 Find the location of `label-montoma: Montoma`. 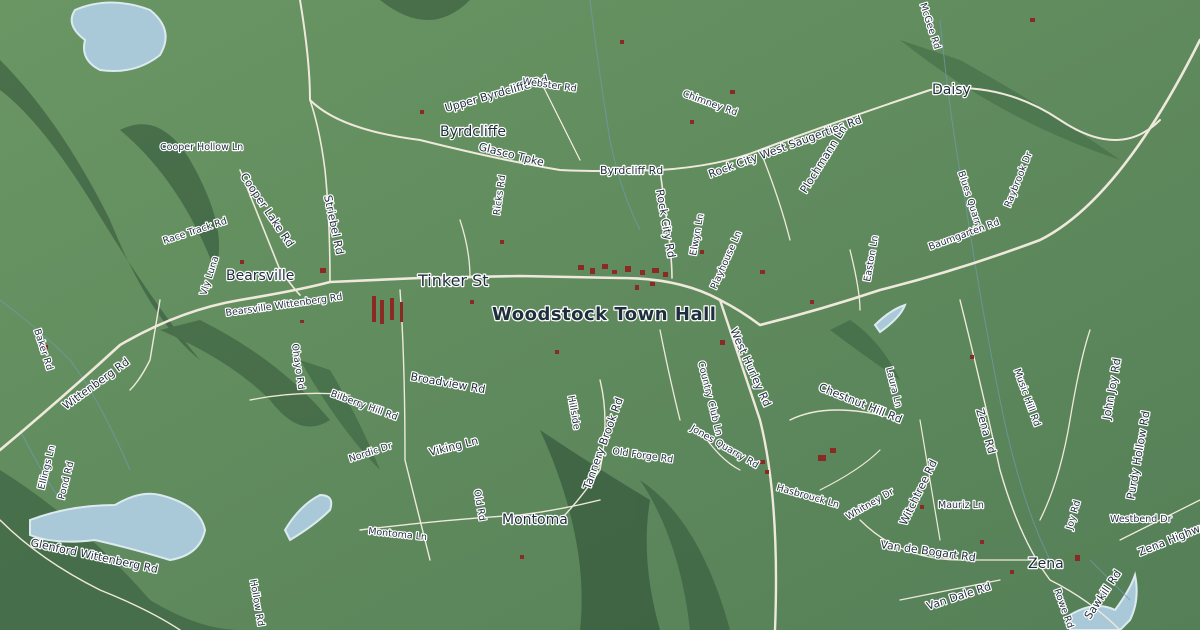

label-montoma: Montoma is located at coordinates (535, 520).